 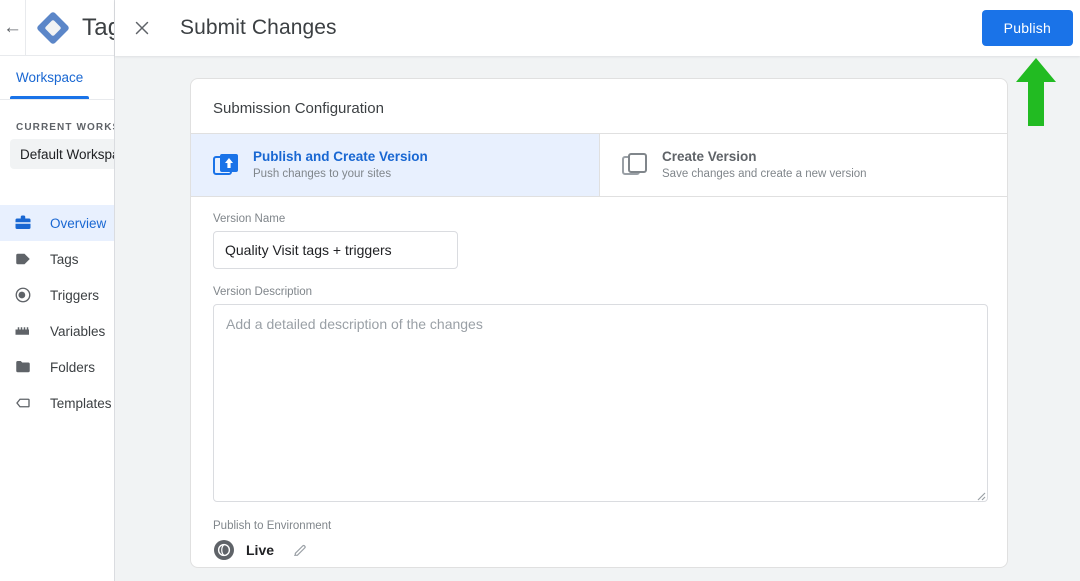 What do you see at coordinates (272, 525) in the screenshot?
I see `publish-environment-label: Publish to Environment` at bounding box center [272, 525].